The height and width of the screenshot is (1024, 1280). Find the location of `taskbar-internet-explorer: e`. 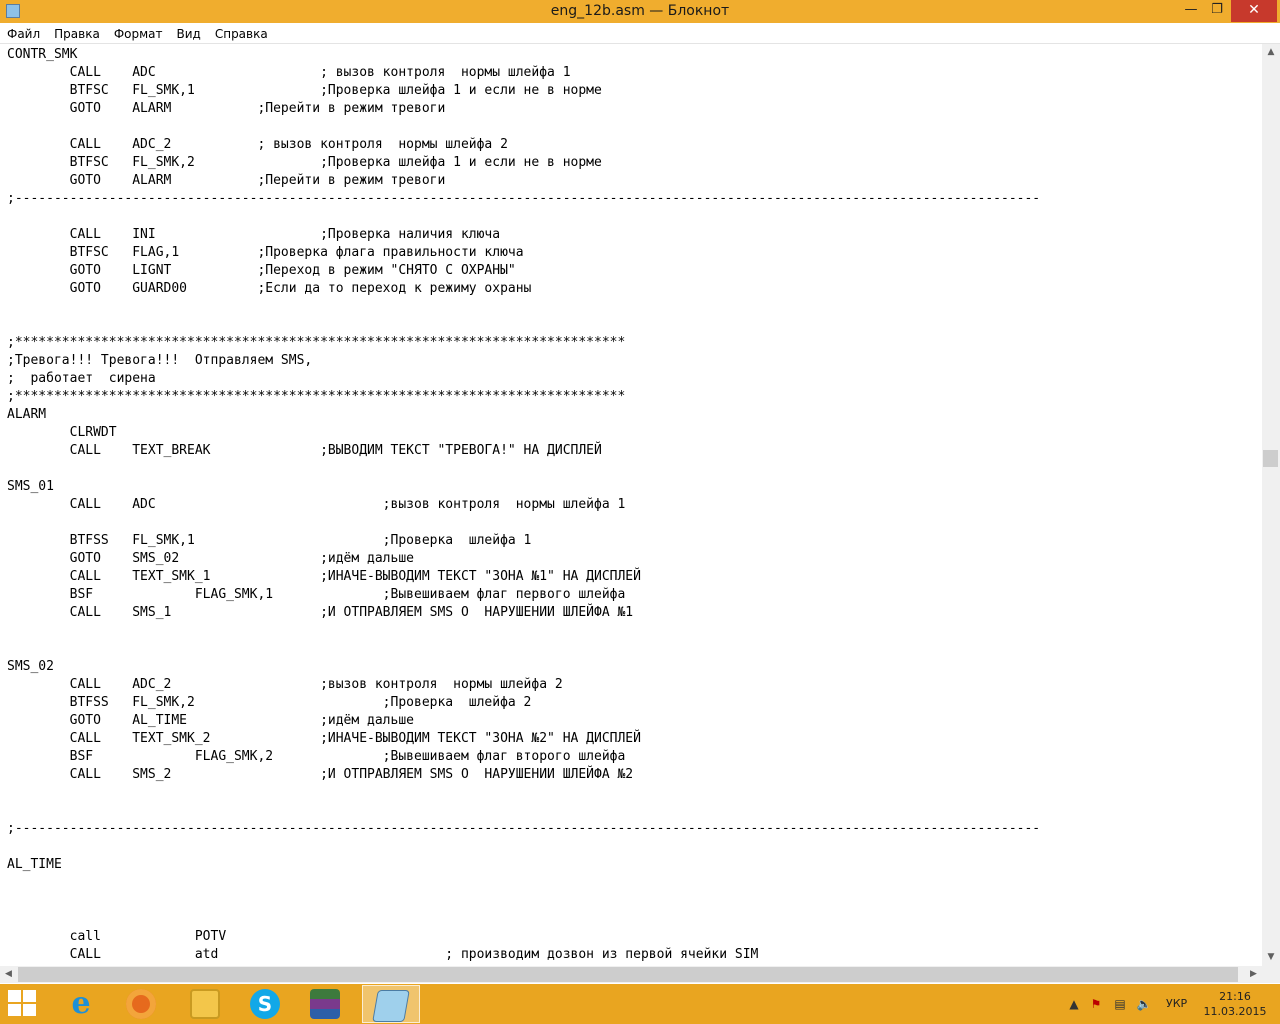

taskbar-internet-explorer: e is located at coordinates (82, 1004).